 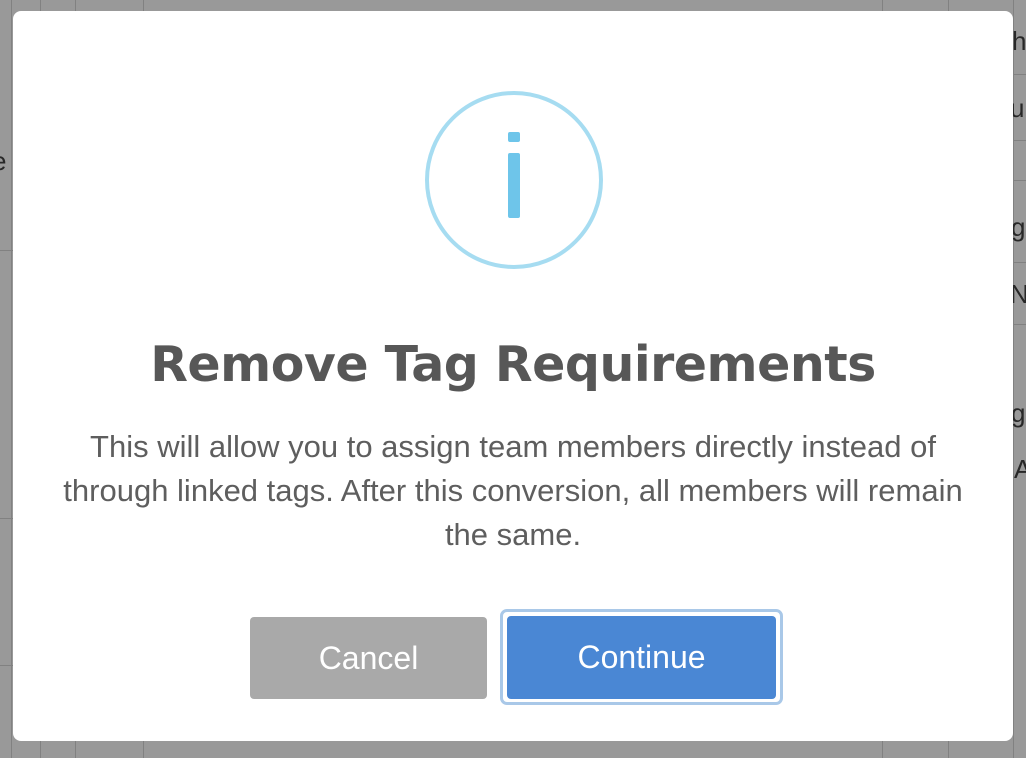 What do you see at coordinates (513, 364) in the screenshot?
I see `dialog-title: Remove Tag Requirements` at bounding box center [513, 364].